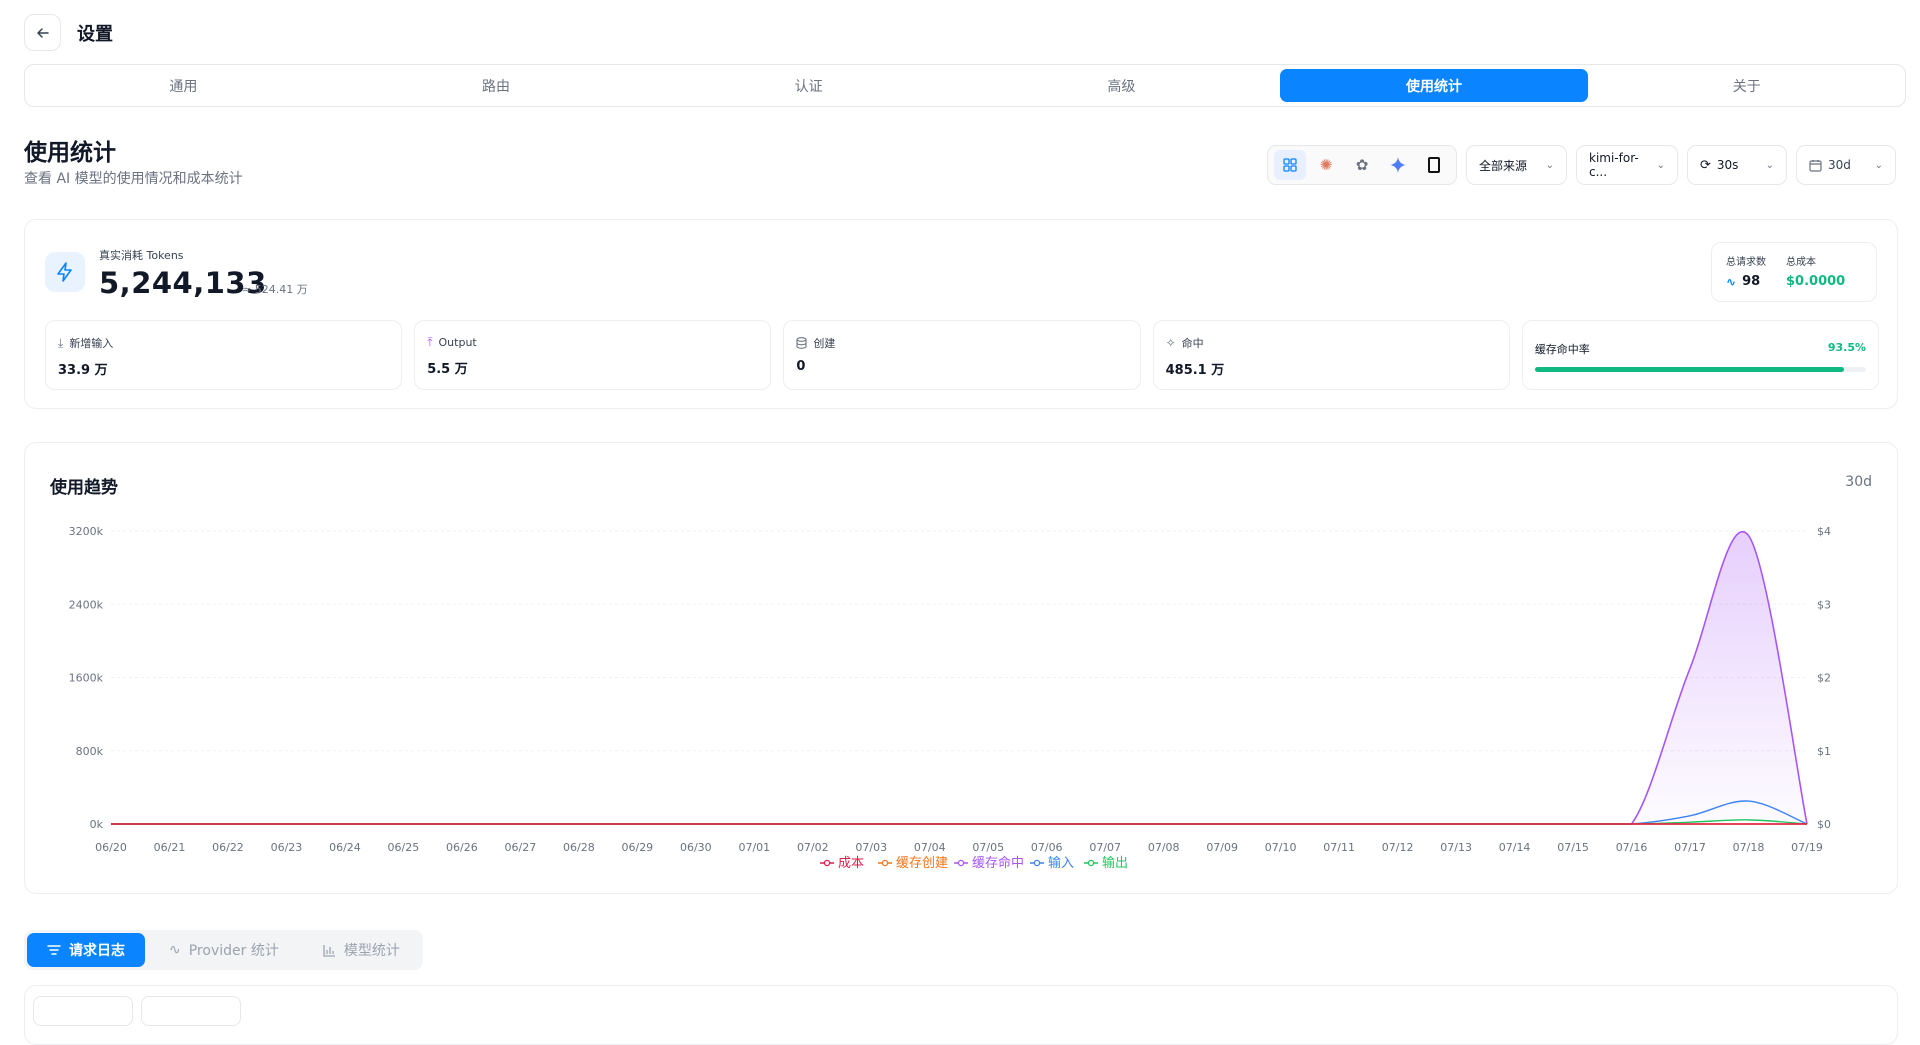 Image resolution: width=1920 pixels, height=1045 pixels. I want to click on x-tick-label: 06/26, so click(462, 847).